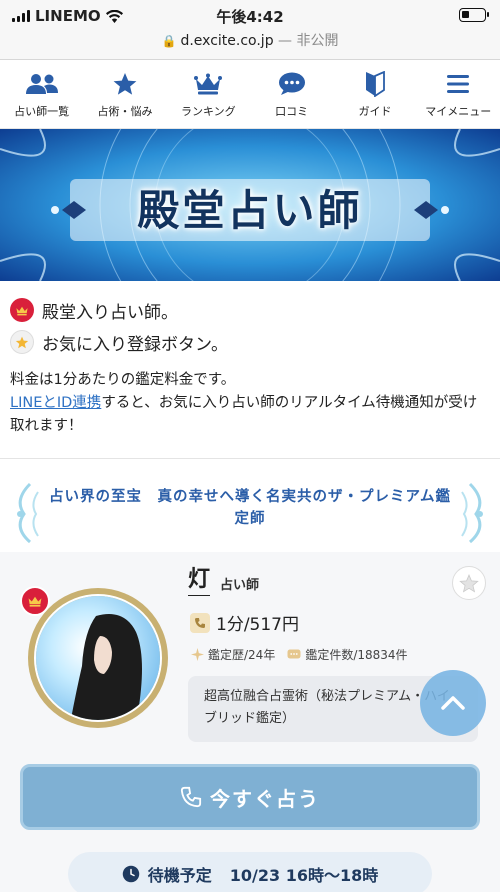  I want to click on users-icon, so click(42, 84).